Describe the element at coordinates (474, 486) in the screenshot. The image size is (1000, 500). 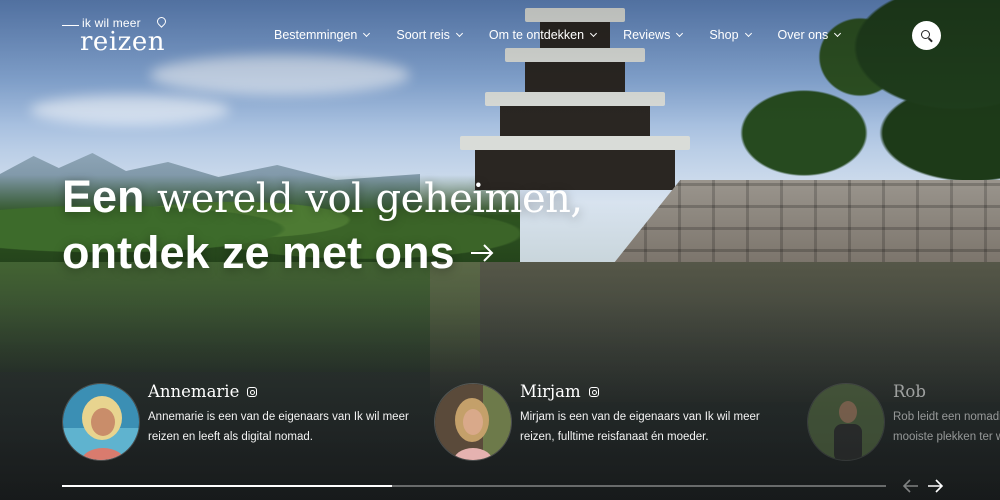
I see `carousel-progress-bar` at that location.